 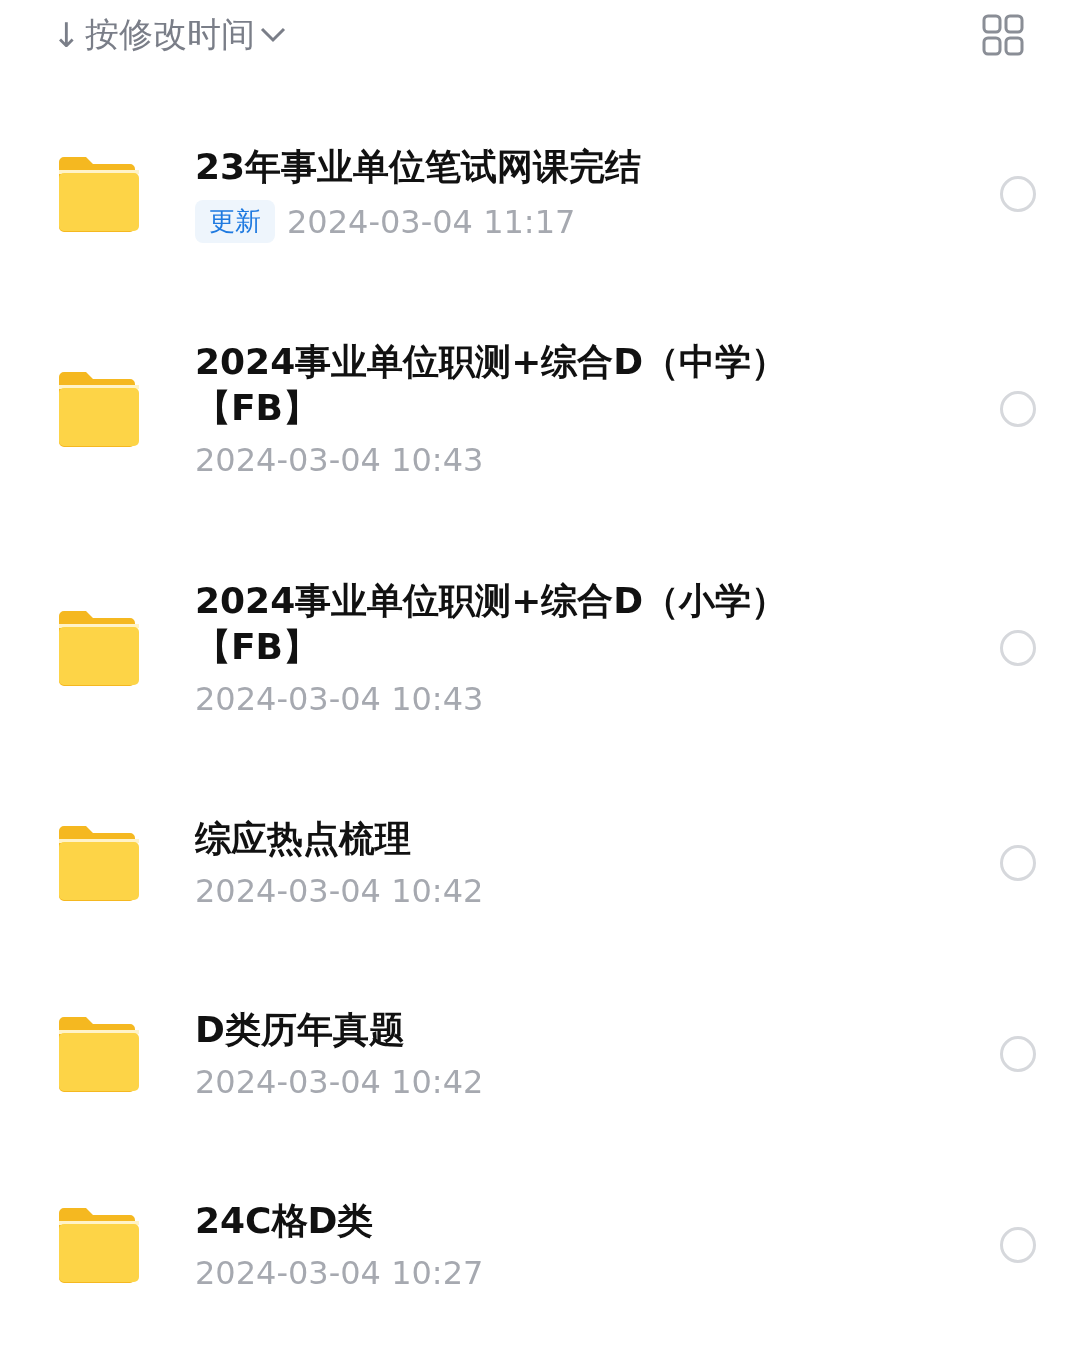 What do you see at coordinates (431, 221) in the screenshot?
I see `modified-date: 2024-03-04 11:17` at bounding box center [431, 221].